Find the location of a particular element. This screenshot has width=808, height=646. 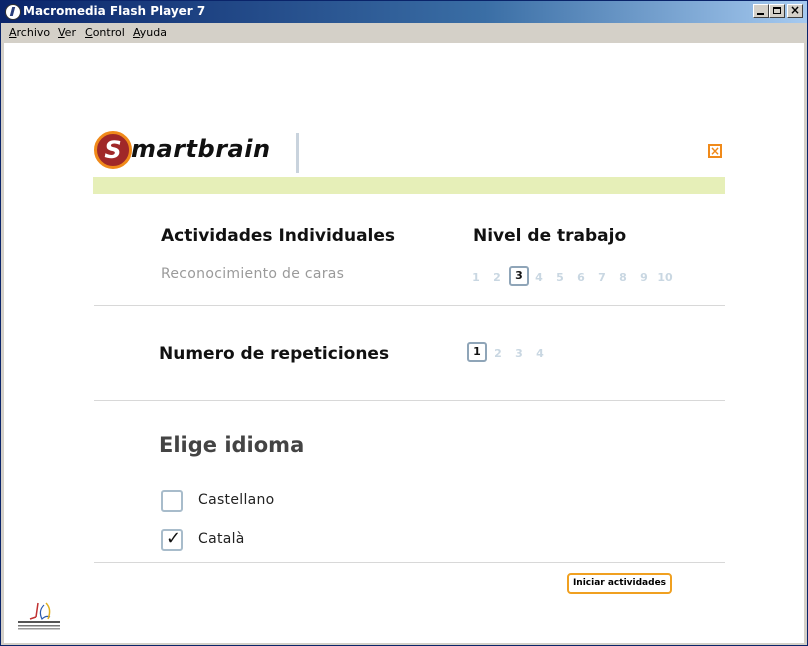

level-option: 8 is located at coordinates (623, 277).